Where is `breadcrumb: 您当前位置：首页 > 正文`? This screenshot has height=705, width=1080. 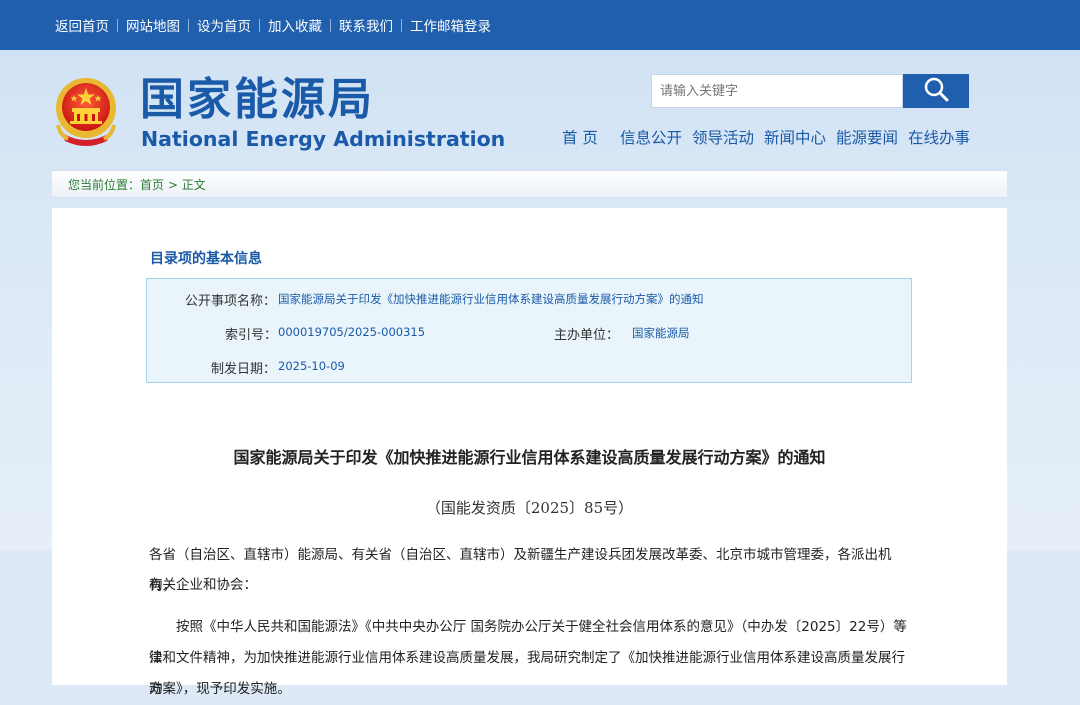 breadcrumb: 您当前位置：首页 > 正文 is located at coordinates (529, 184).